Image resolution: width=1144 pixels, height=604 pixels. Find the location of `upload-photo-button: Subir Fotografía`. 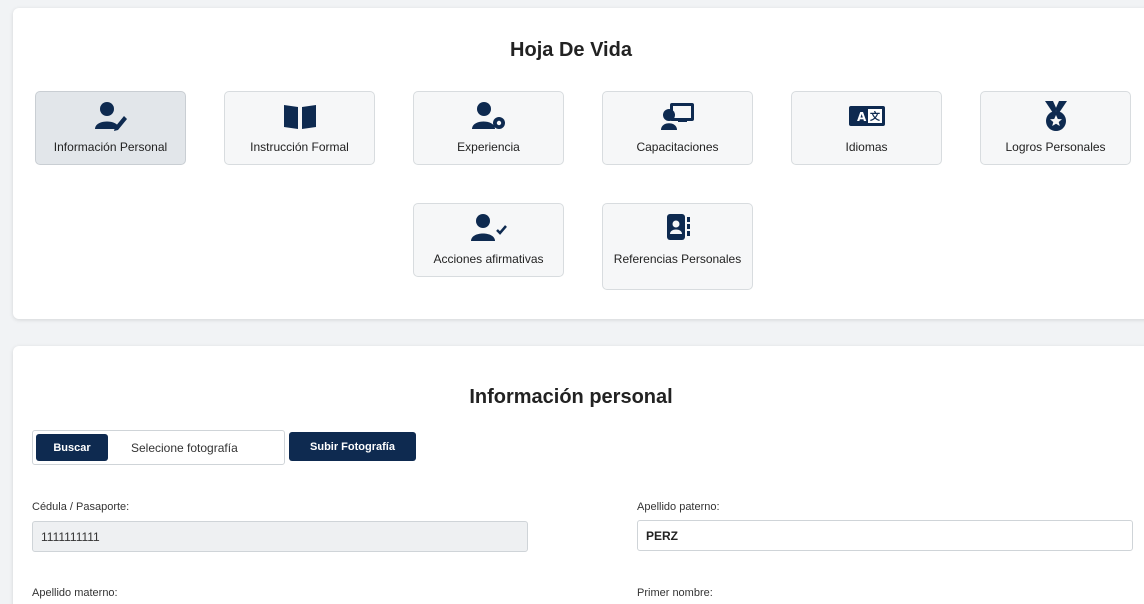

upload-photo-button: Subir Fotografía is located at coordinates (352, 446).